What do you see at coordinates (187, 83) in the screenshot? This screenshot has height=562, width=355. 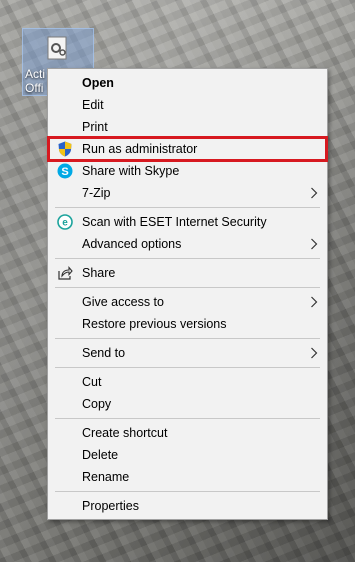 I see `menu-item-open: Open` at bounding box center [187, 83].